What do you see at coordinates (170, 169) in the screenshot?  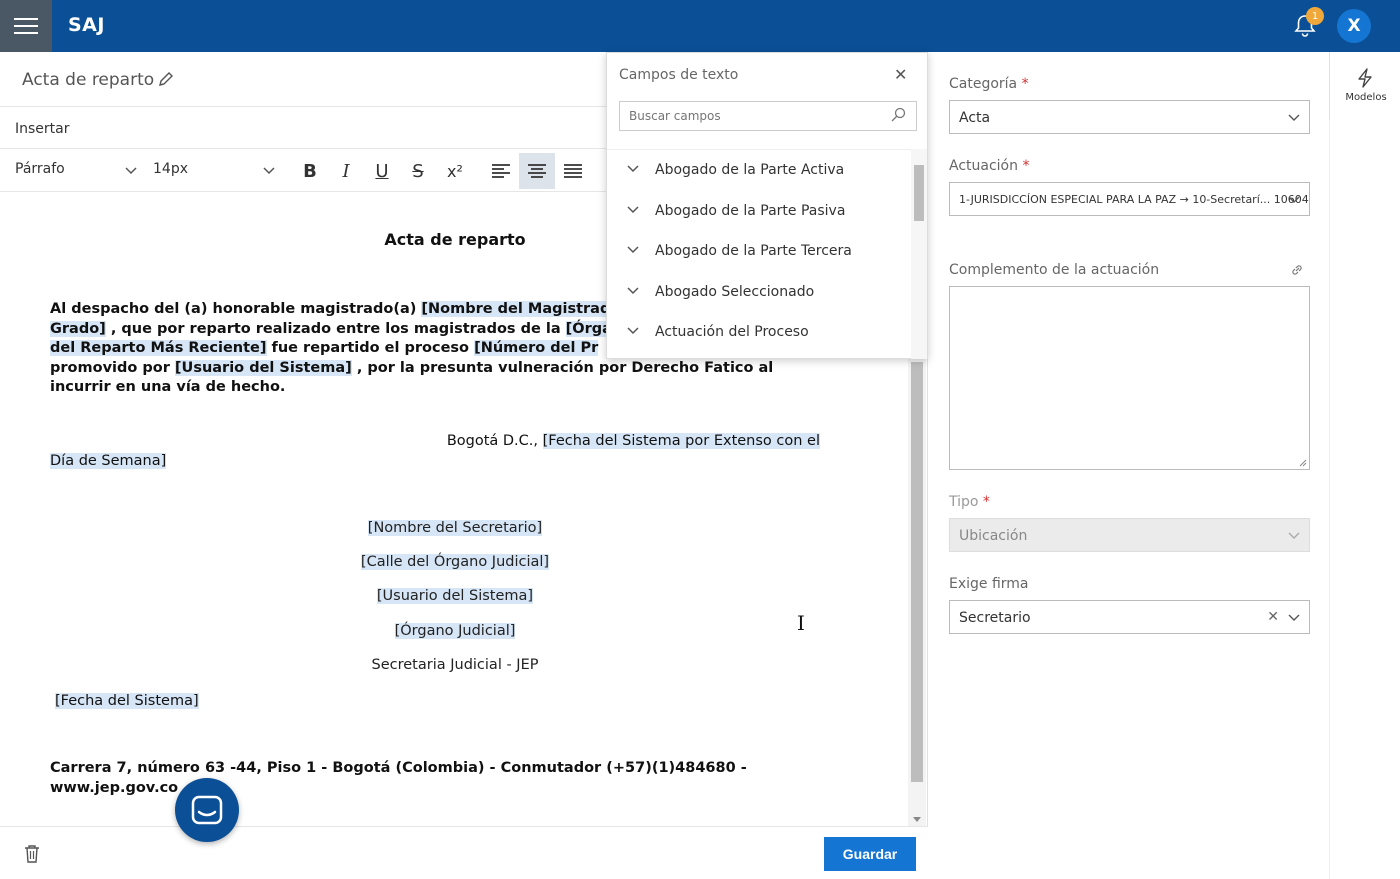 I see `font-size-select: 14px` at bounding box center [170, 169].